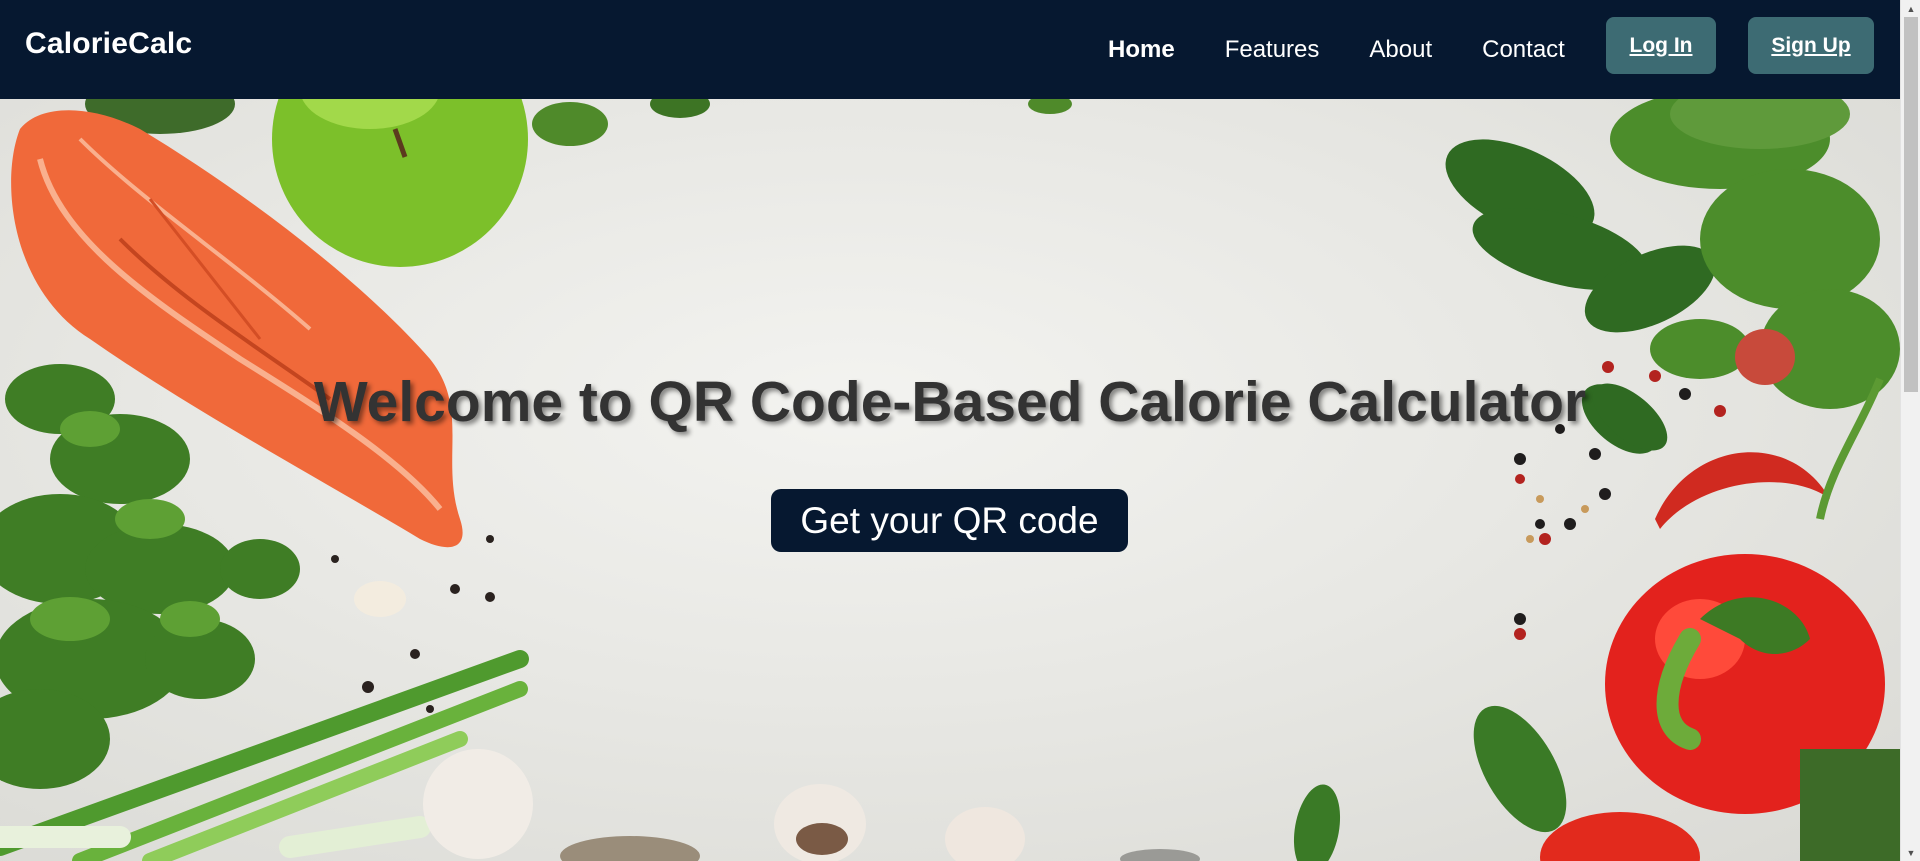  Describe the element at coordinates (1911, 204) in the screenshot. I see `scrollbar-thumb` at that location.